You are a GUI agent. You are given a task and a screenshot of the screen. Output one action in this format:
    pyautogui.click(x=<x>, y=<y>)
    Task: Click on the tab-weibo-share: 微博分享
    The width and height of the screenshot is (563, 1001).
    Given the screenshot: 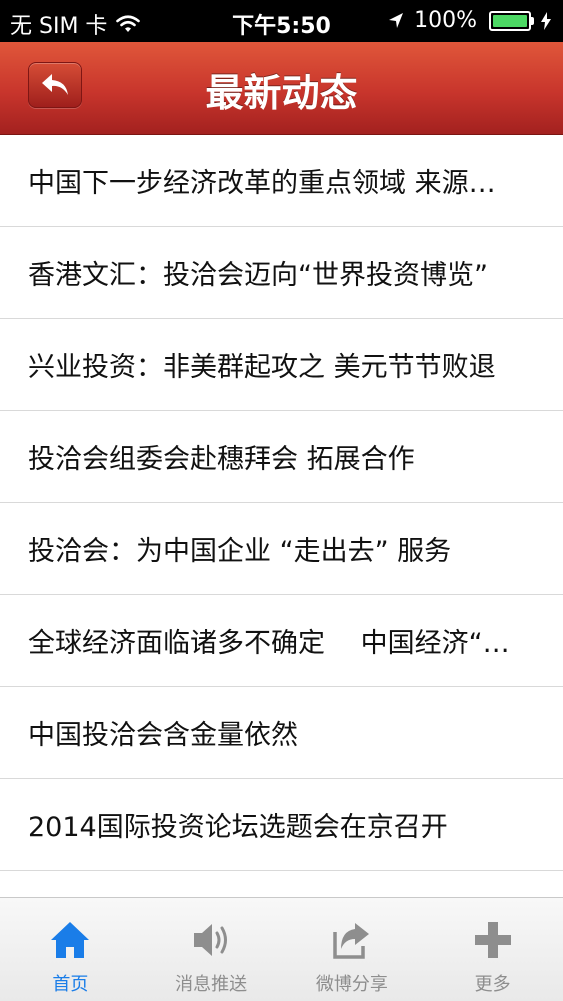 What is the action you would take?
    pyautogui.click(x=352, y=949)
    